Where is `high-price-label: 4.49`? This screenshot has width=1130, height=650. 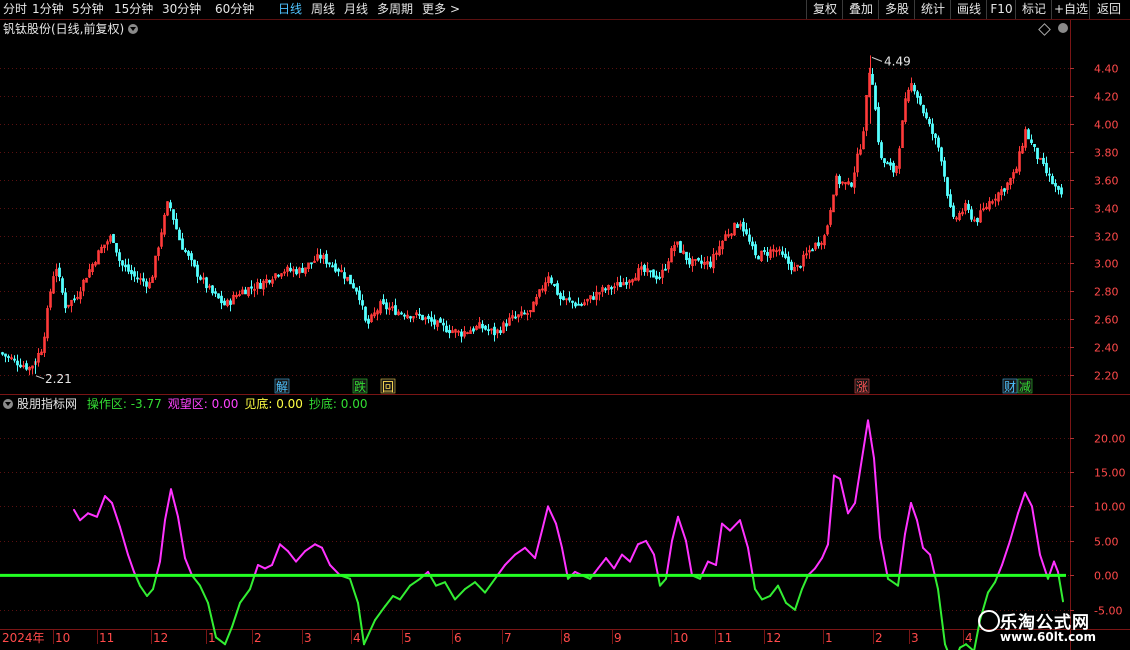
high-price-label: 4.49 is located at coordinates (897, 61).